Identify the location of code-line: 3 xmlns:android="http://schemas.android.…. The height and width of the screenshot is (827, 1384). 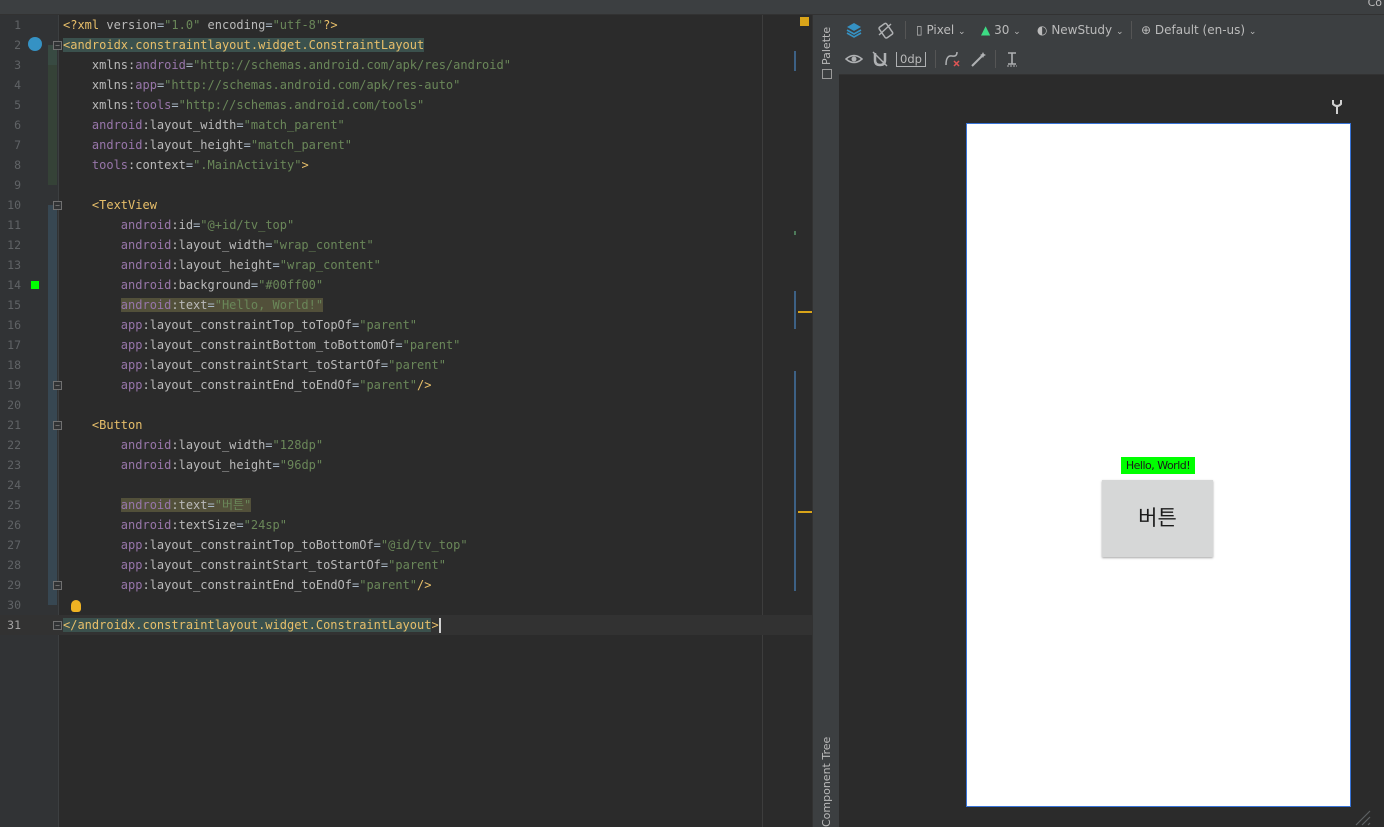
(406, 65).